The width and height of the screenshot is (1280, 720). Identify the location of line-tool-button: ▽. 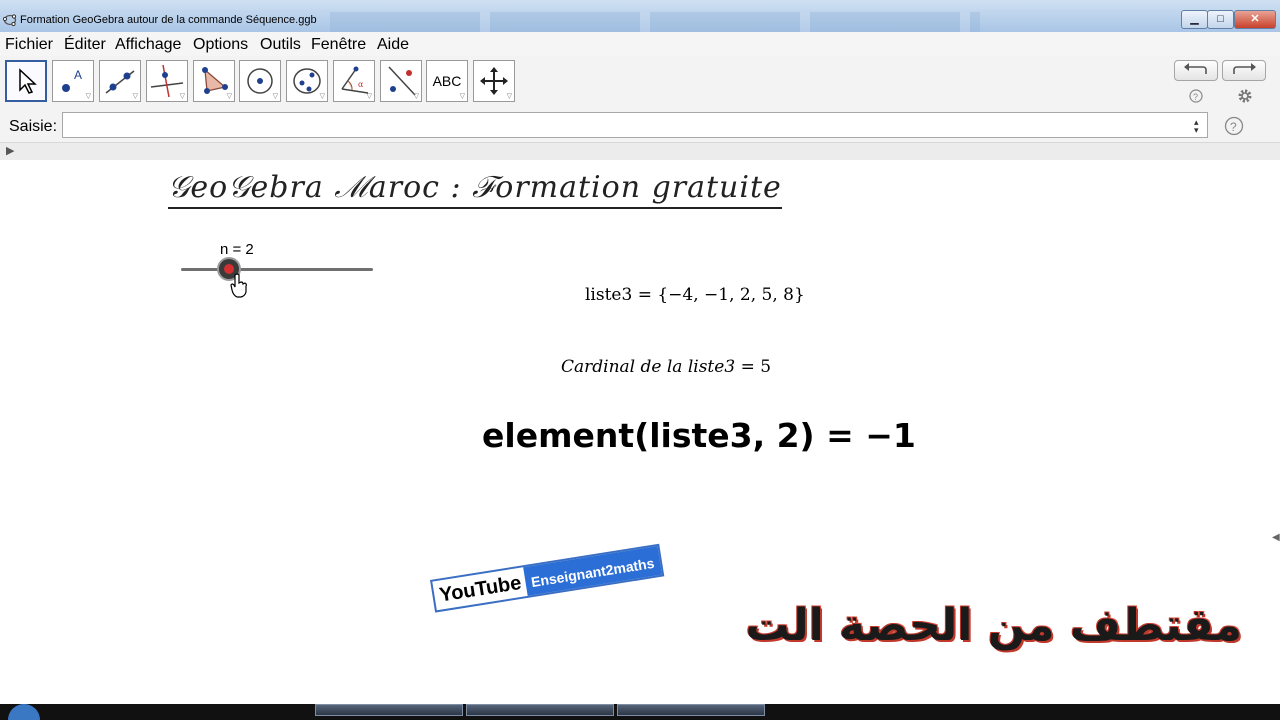
(120, 81).